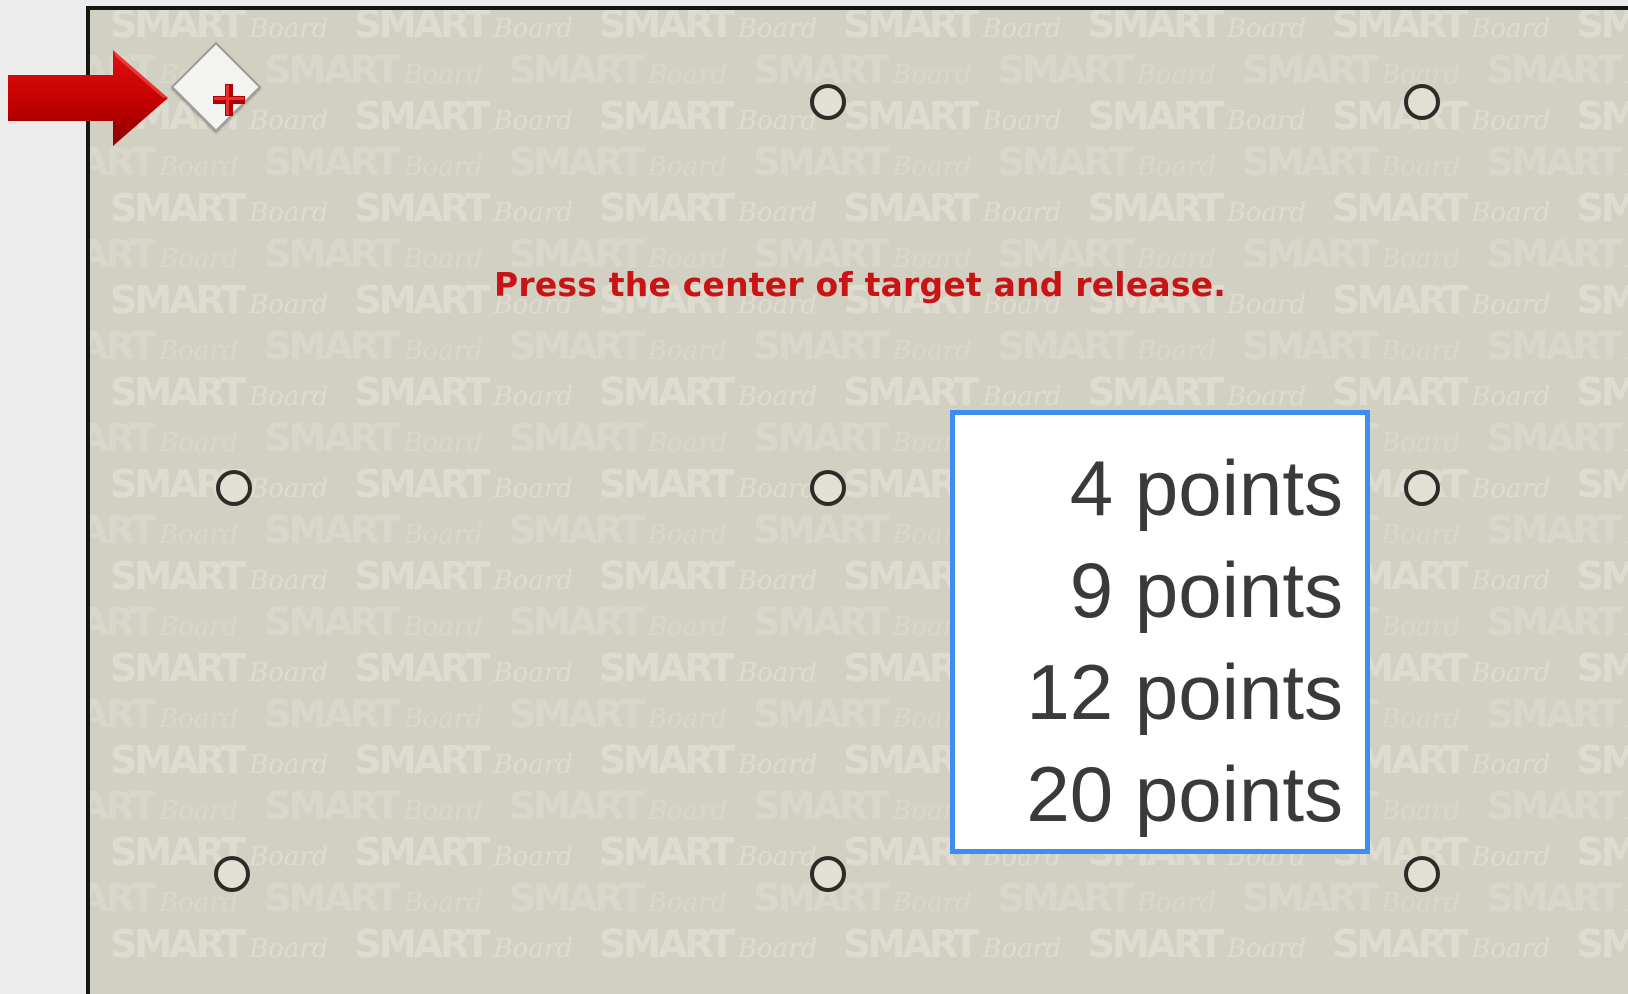  What do you see at coordinates (1184, 794) in the screenshot?
I see `points-option: 20 points` at bounding box center [1184, 794].